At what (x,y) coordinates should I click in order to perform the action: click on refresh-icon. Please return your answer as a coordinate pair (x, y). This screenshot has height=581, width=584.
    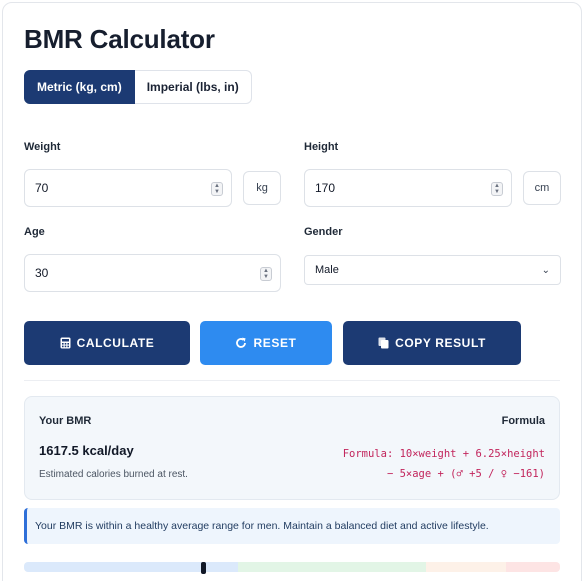
    Looking at the image, I should click on (241, 342).